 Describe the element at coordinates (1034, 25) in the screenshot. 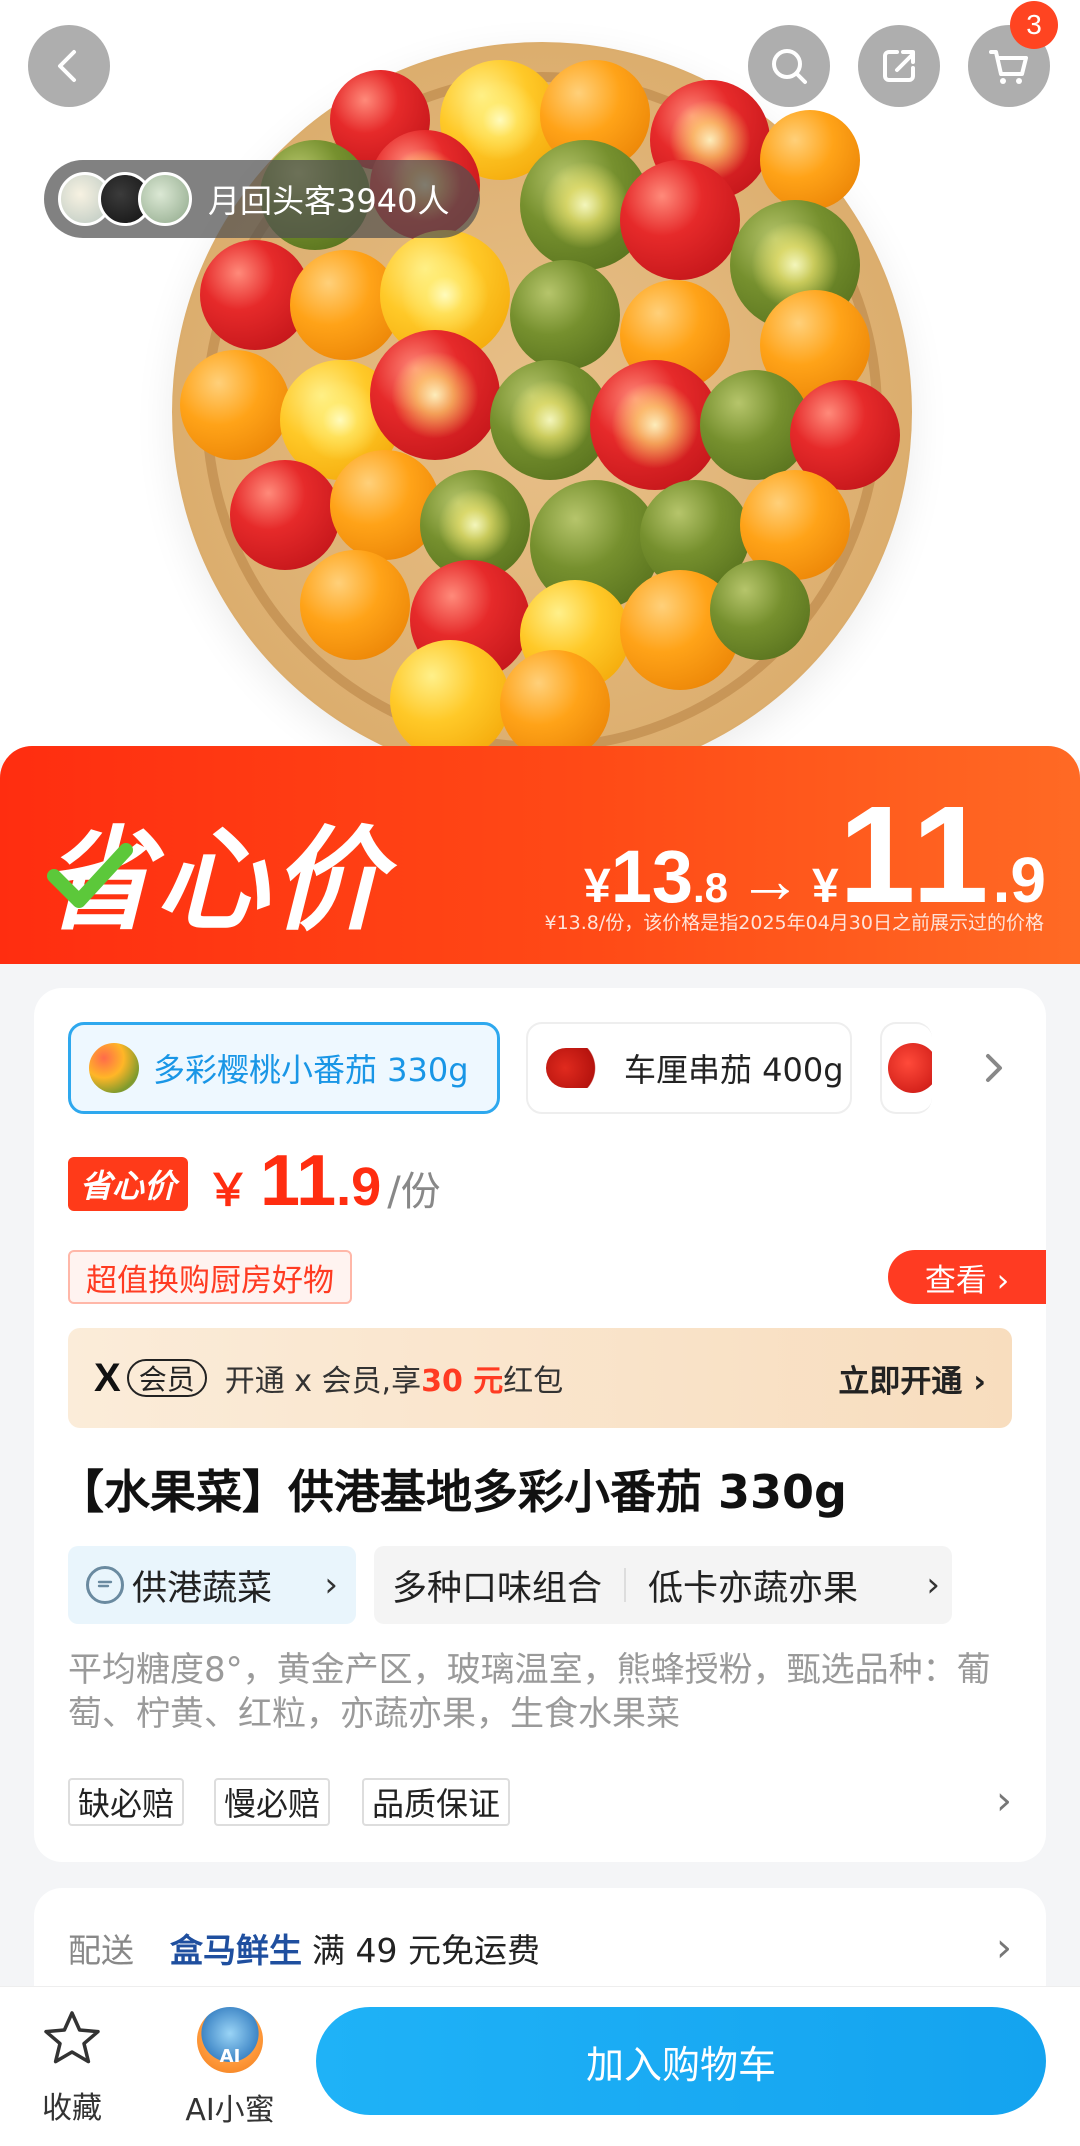

I see `cart-count-badge: 3` at that location.